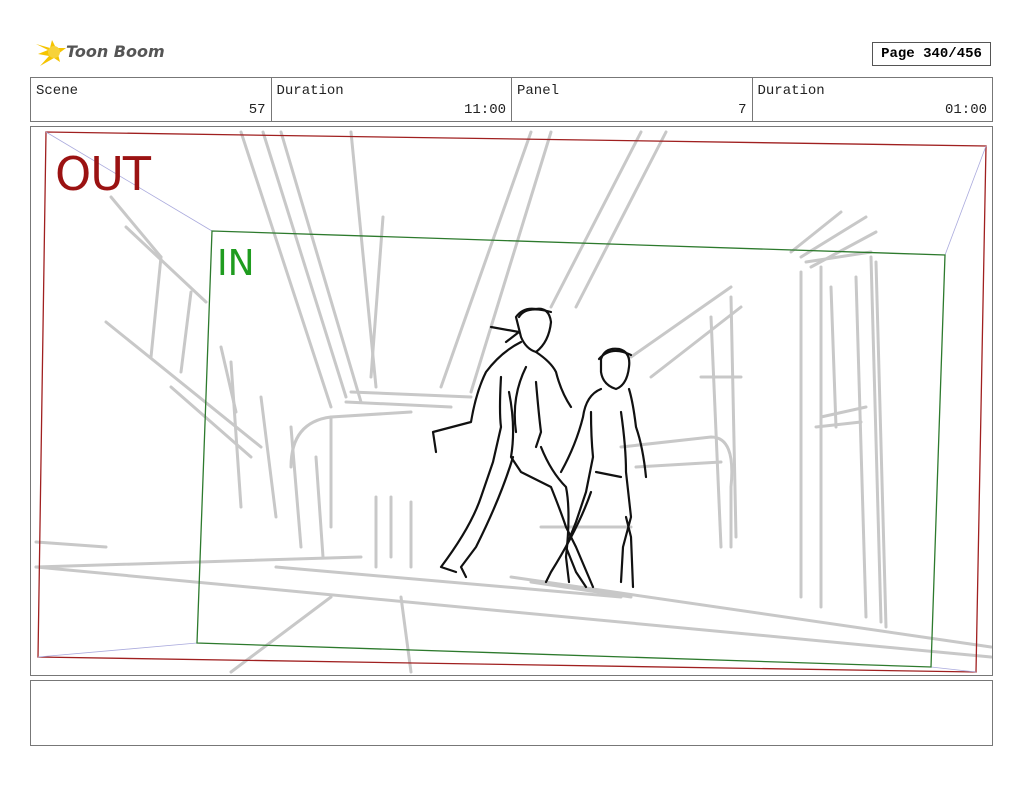 Image resolution: width=1024 pixels, height=793 pixels. Describe the element at coordinates (632, 99) in the screenshot. I see `panel-cell: Panel 7` at that location.